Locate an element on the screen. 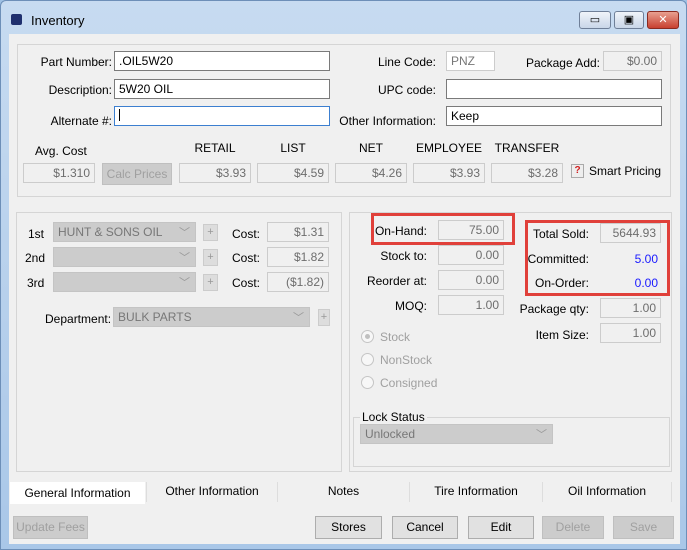 This screenshot has height=550, width=687. calc-prices-button: Calc Prices is located at coordinates (137, 174).